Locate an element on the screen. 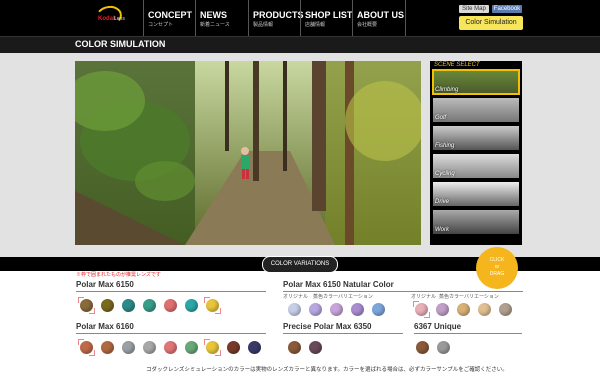  scene-climbing: Climbing is located at coordinates (476, 82).